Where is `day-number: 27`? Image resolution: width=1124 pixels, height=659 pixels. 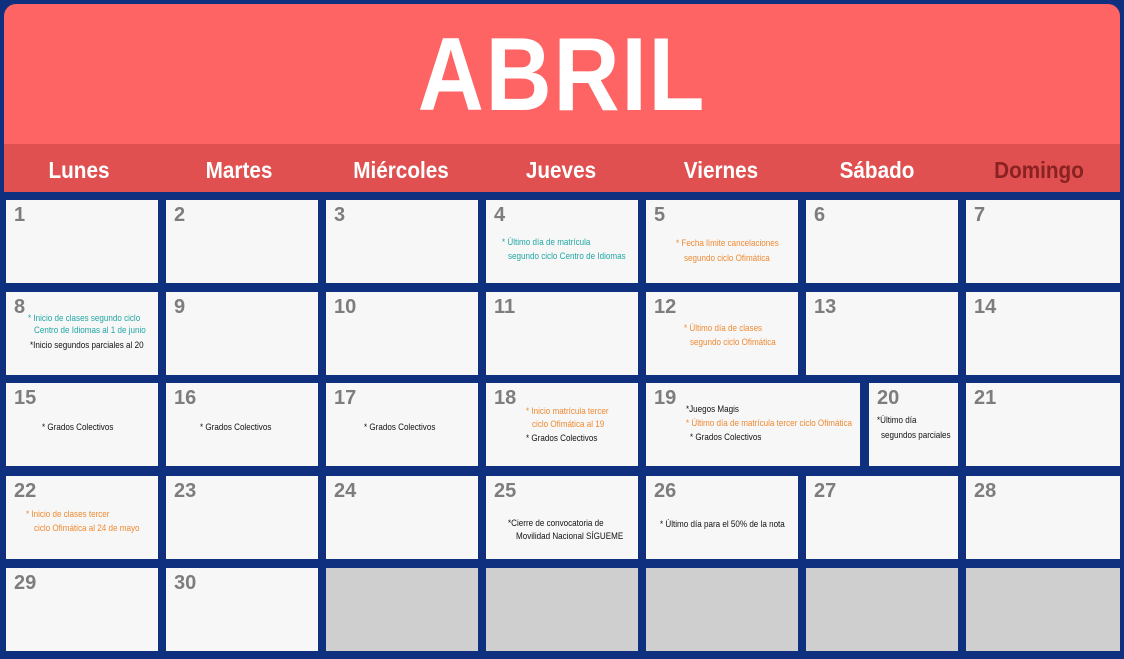
day-number: 27 is located at coordinates (825, 491).